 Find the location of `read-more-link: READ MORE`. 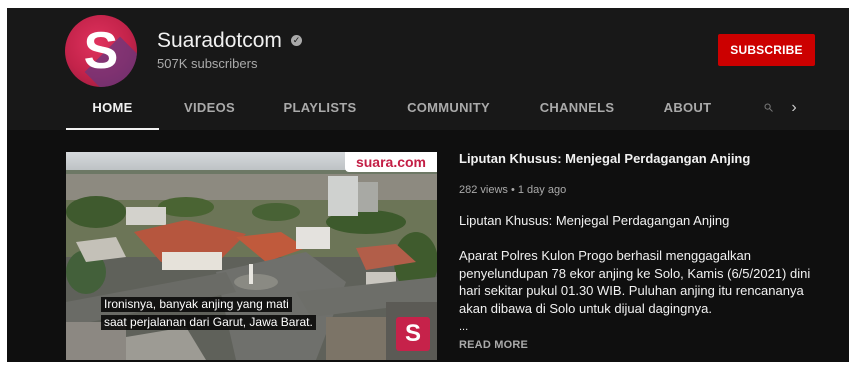

read-more-link: READ MORE is located at coordinates (493, 345).